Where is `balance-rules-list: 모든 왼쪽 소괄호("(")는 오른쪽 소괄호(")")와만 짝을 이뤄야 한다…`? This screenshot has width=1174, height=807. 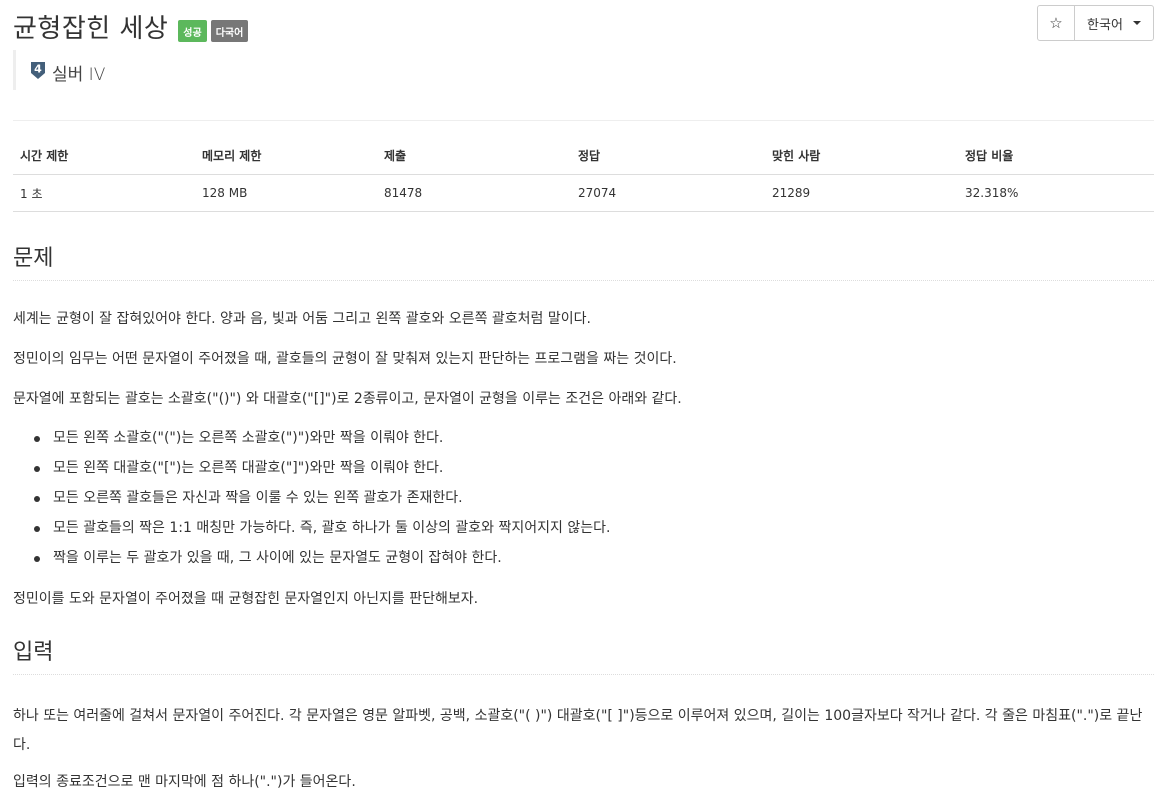
balance-rules-list: 모든 왼쪽 소괄호("(")는 오른쪽 소괄호(")")와만 짝을 이뤄야 한다… is located at coordinates (311, 500).